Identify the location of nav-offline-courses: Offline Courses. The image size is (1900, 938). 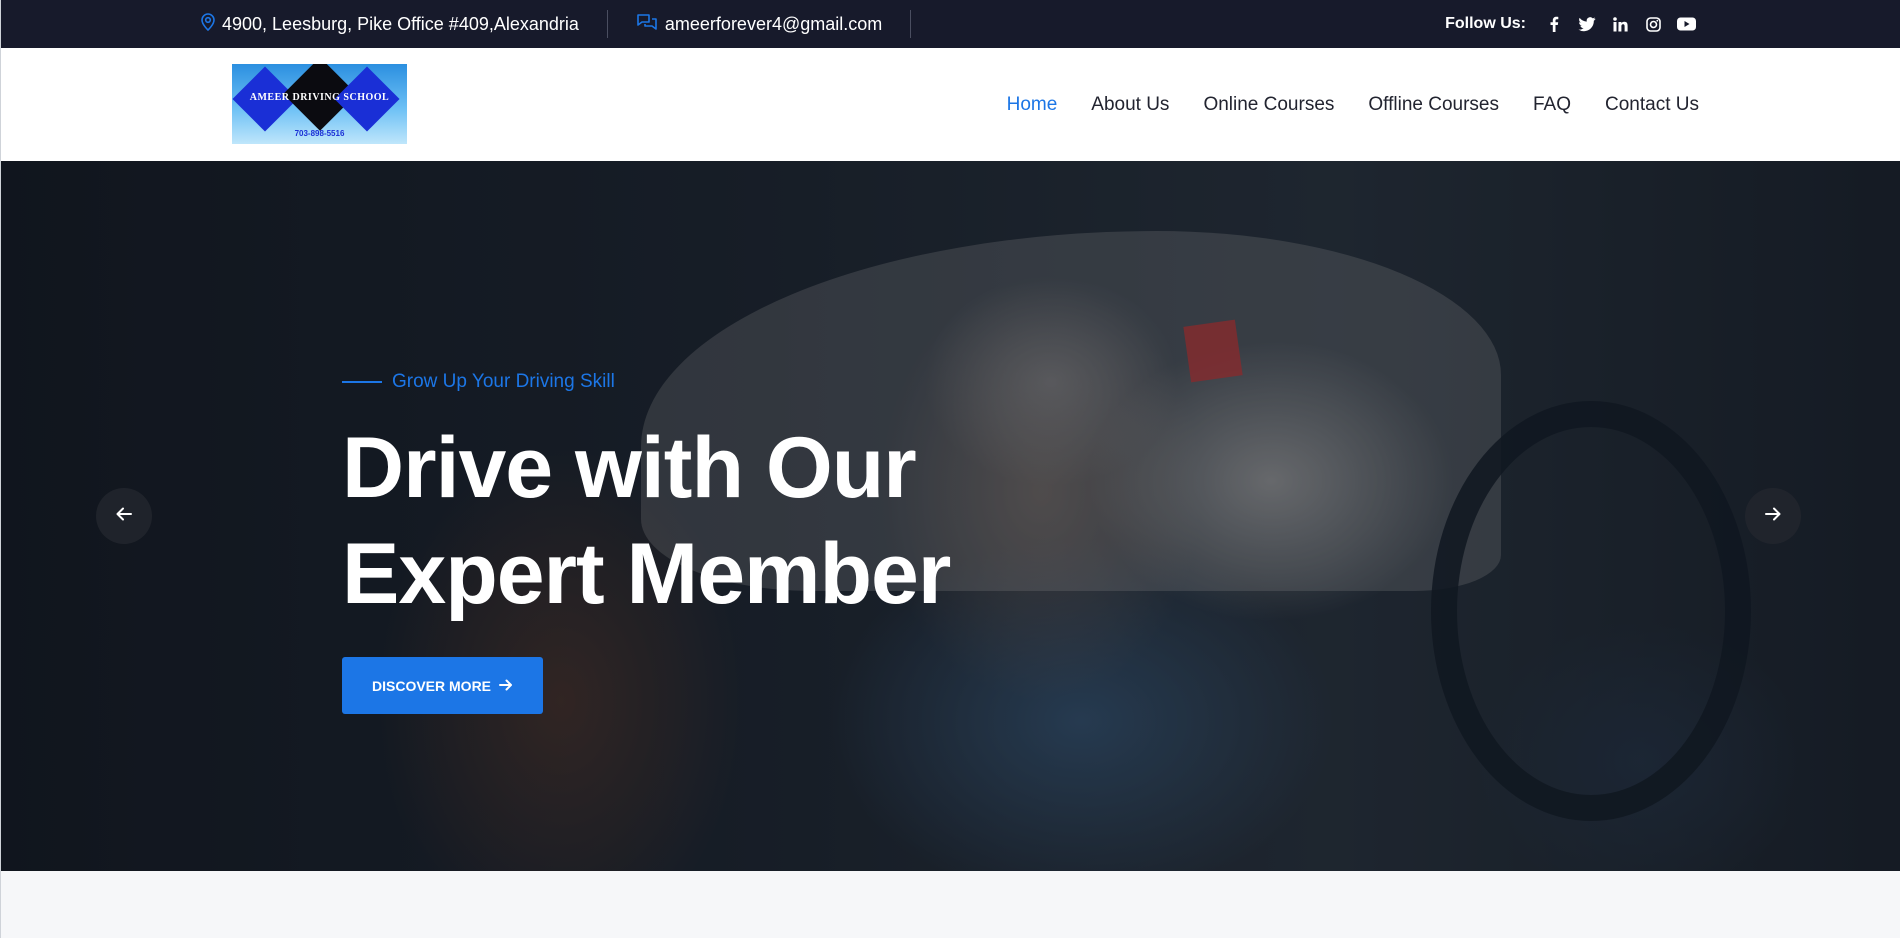
(1433, 105).